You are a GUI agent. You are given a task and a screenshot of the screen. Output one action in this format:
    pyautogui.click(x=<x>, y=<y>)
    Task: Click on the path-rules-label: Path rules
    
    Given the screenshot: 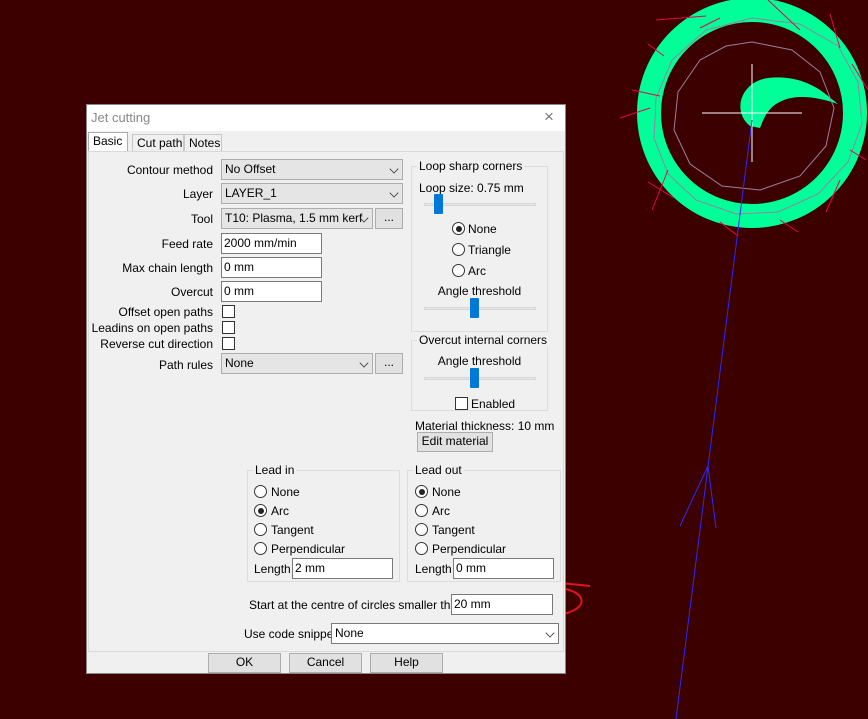 What is the action you would take?
    pyautogui.click(x=185, y=365)
    